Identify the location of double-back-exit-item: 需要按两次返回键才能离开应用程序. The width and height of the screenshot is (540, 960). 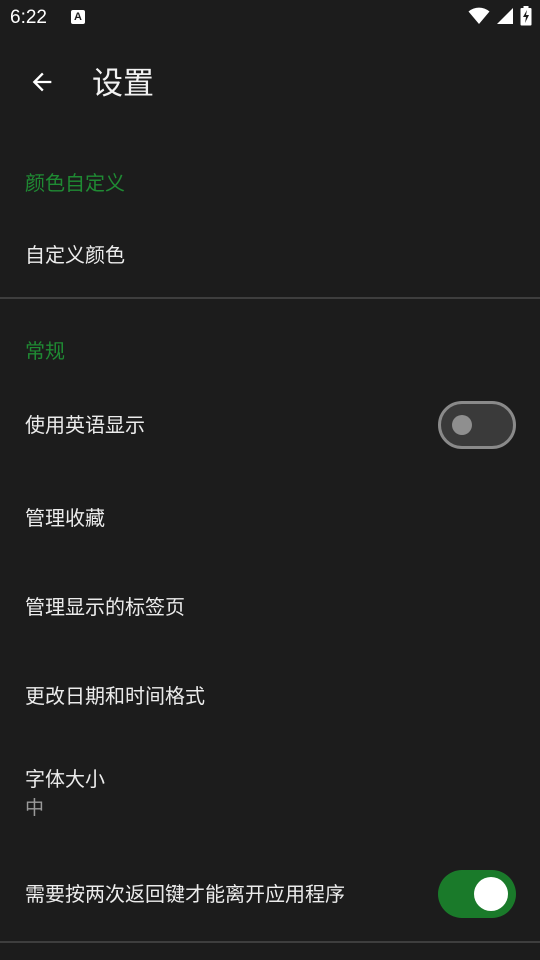
(270, 894).